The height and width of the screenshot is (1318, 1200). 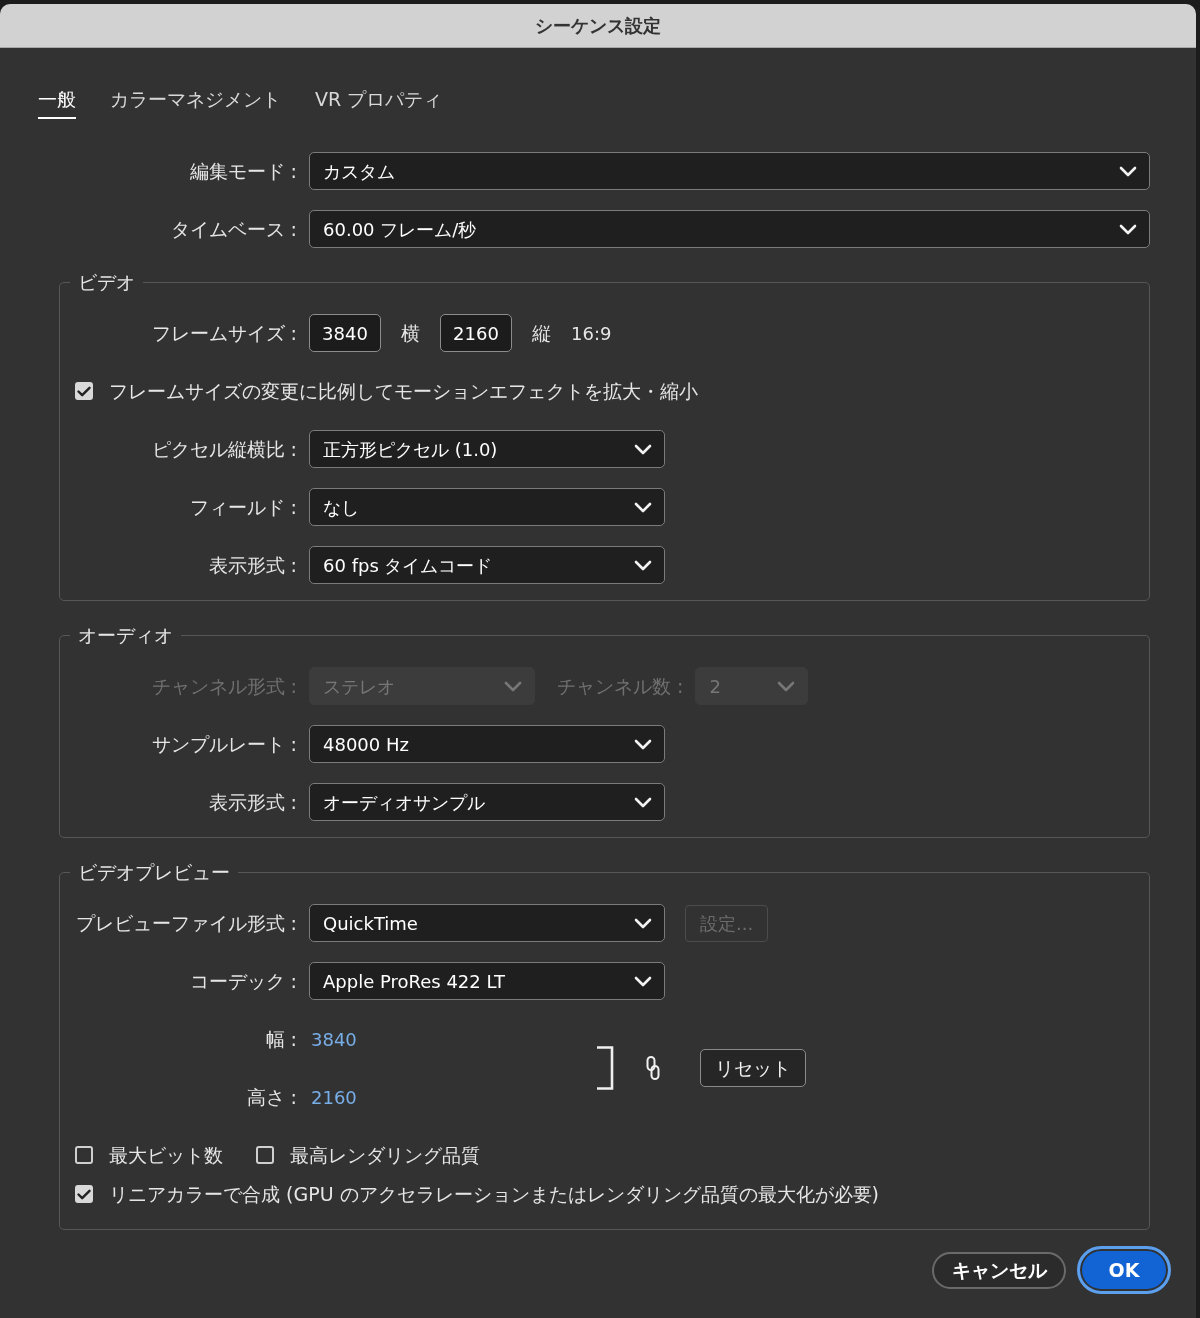 What do you see at coordinates (242, 171) in the screenshot?
I see `field-label: 編集モード :` at bounding box center [242, 171].